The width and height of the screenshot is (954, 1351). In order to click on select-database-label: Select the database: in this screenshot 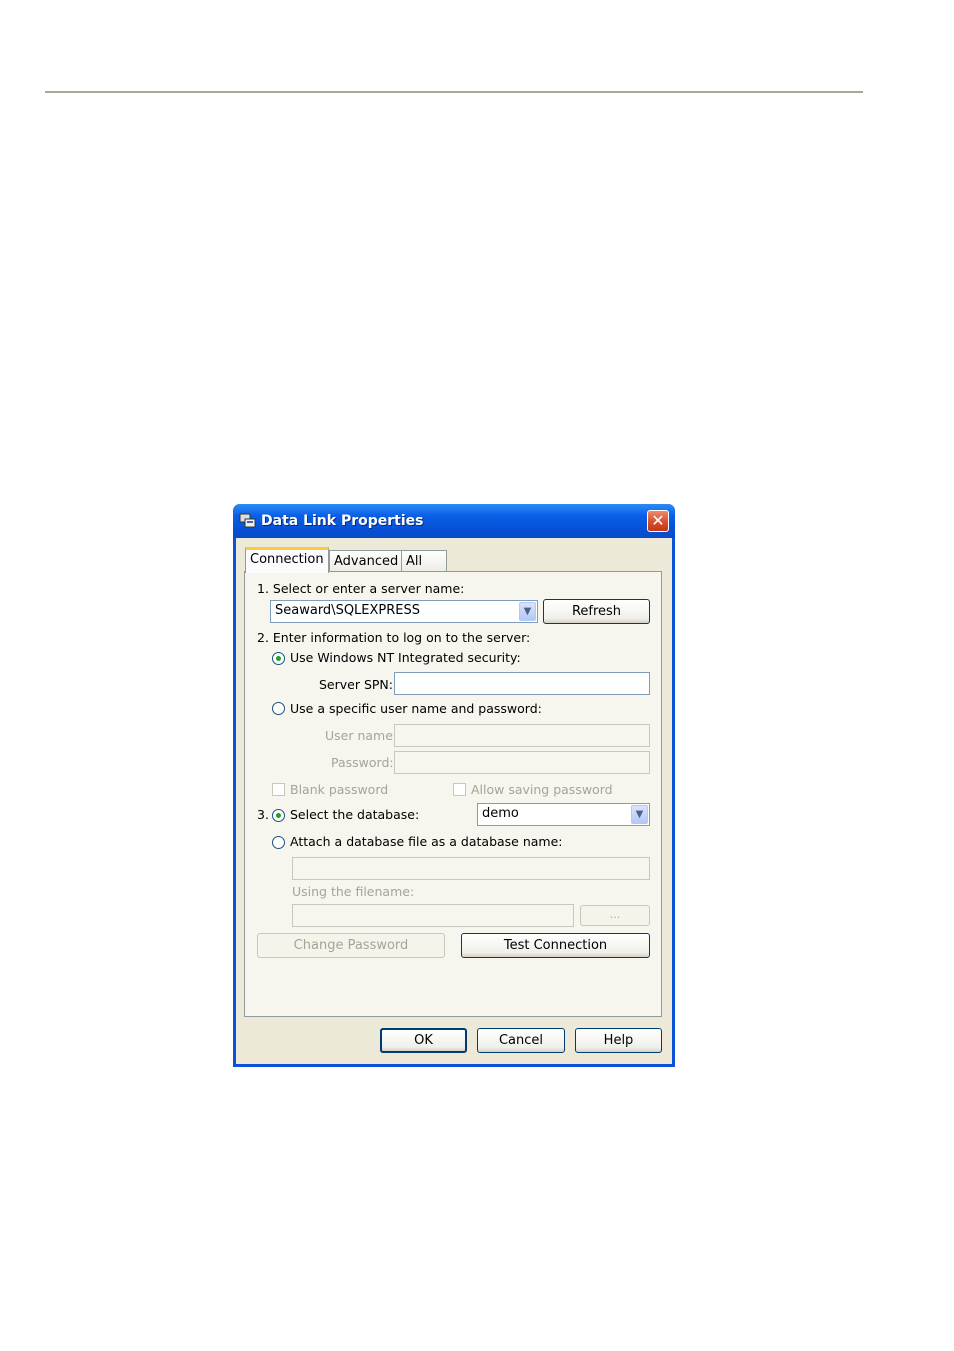, I will do `click(355, 814)`.